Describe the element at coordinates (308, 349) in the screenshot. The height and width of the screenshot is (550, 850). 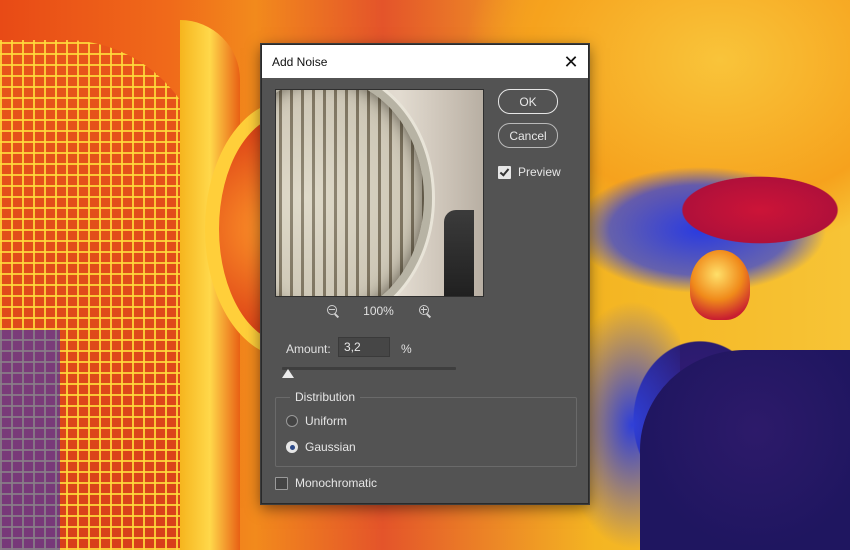
I see `amount-label: Amount:` at that location.